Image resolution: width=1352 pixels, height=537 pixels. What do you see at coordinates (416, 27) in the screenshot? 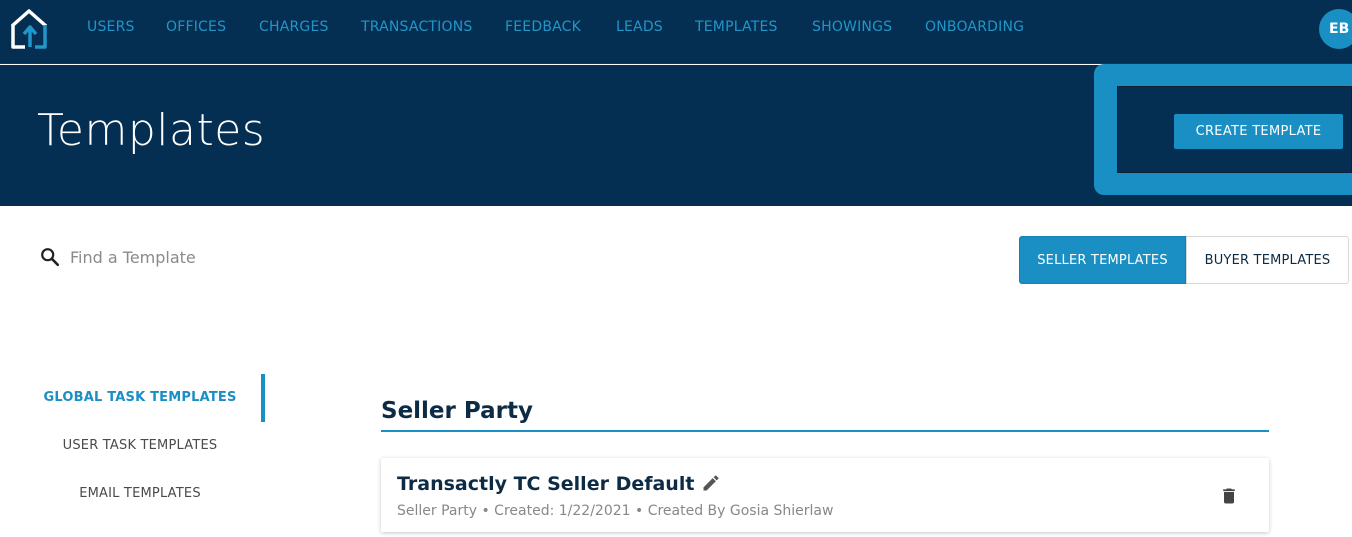
I see `nav-transactions: TRANSACTIONS` at bounding box center [416, 27].